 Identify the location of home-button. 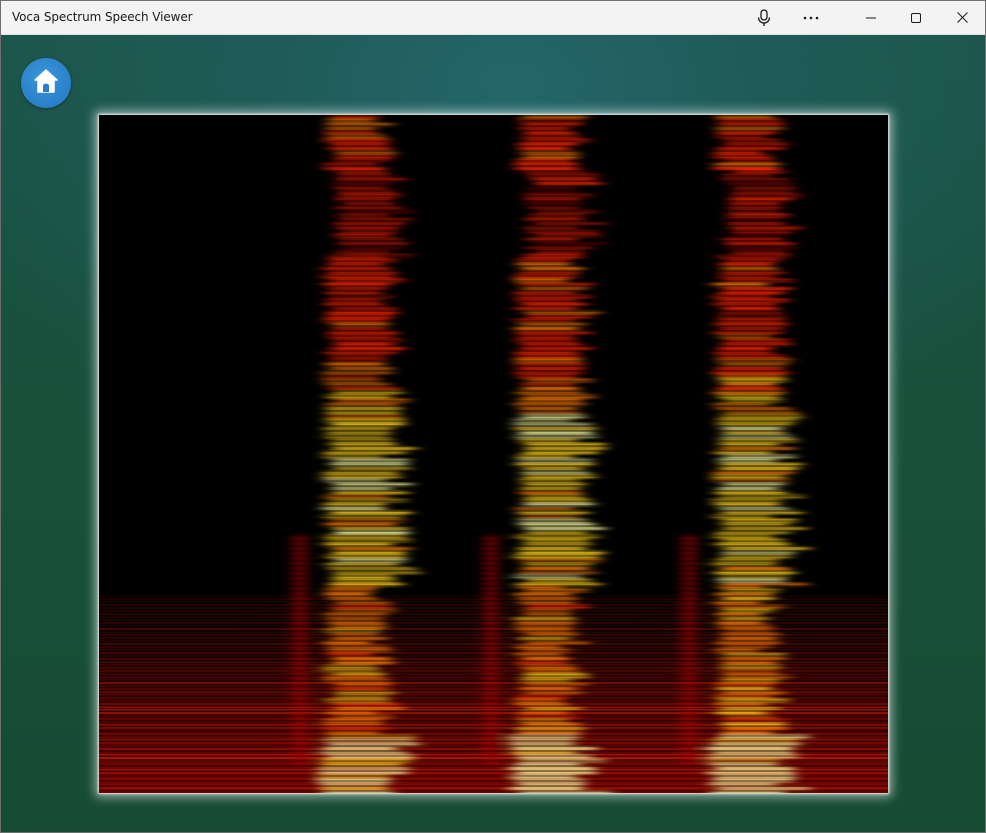
(46, 83).